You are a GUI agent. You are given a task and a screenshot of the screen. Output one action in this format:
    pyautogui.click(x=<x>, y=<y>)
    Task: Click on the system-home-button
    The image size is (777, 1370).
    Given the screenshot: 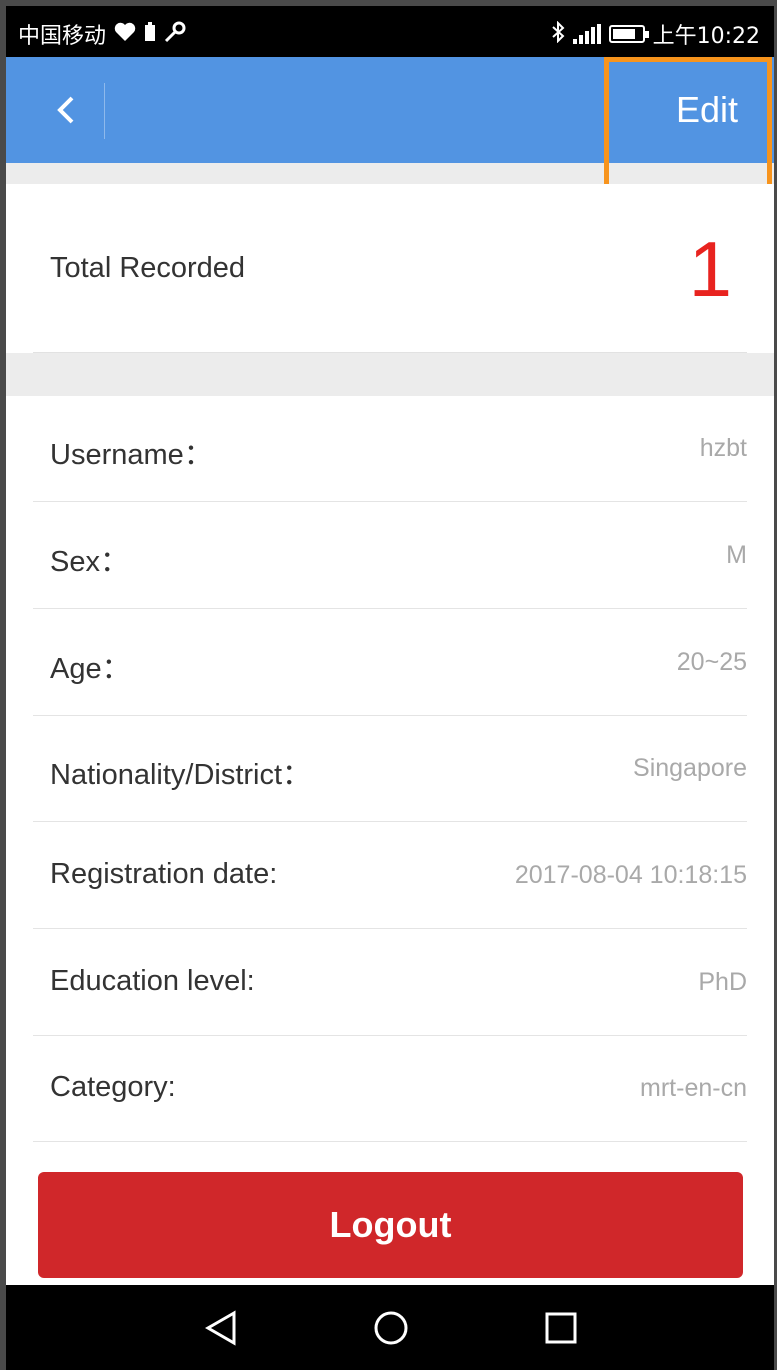 What is the action you would take?
    pyautogui.click(x=391, y=1328)
    